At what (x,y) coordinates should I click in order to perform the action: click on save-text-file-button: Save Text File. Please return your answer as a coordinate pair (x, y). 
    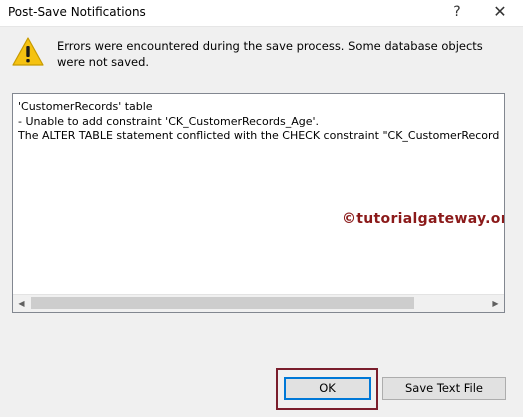
    Looking at the image, I should click on (444, 388).